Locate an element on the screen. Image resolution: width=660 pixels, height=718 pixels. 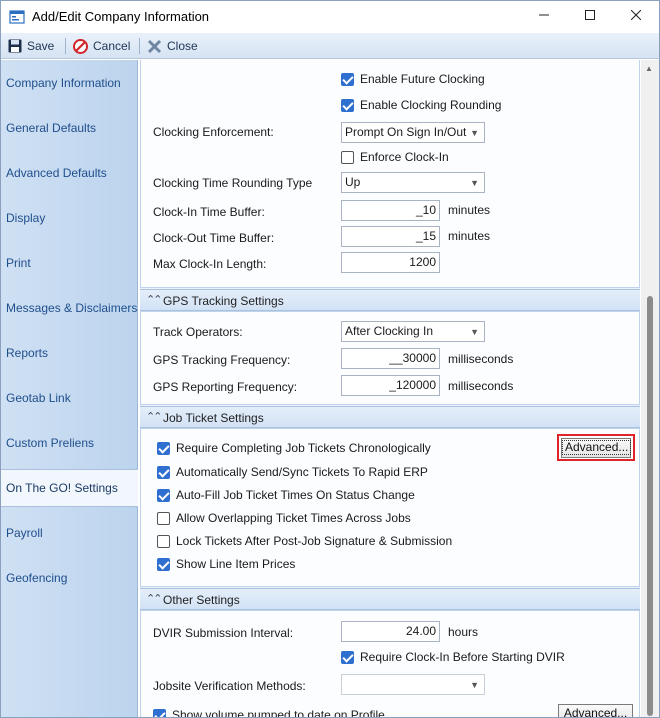
milliseconds-unit: milliseconds is located at coordinates (481, 359).